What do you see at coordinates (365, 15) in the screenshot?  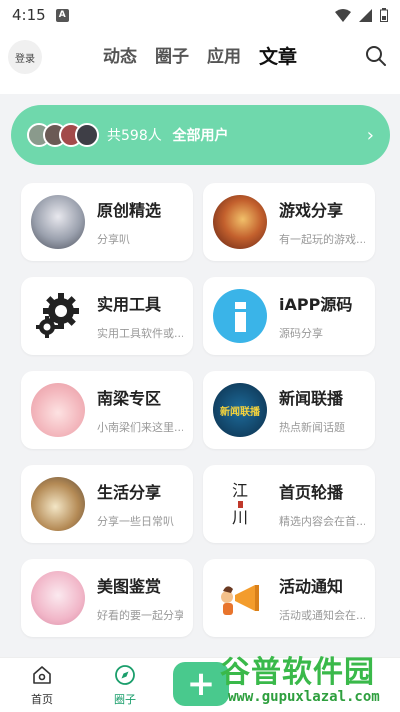 I see `signal-icon` at bounding box center [365, 15].